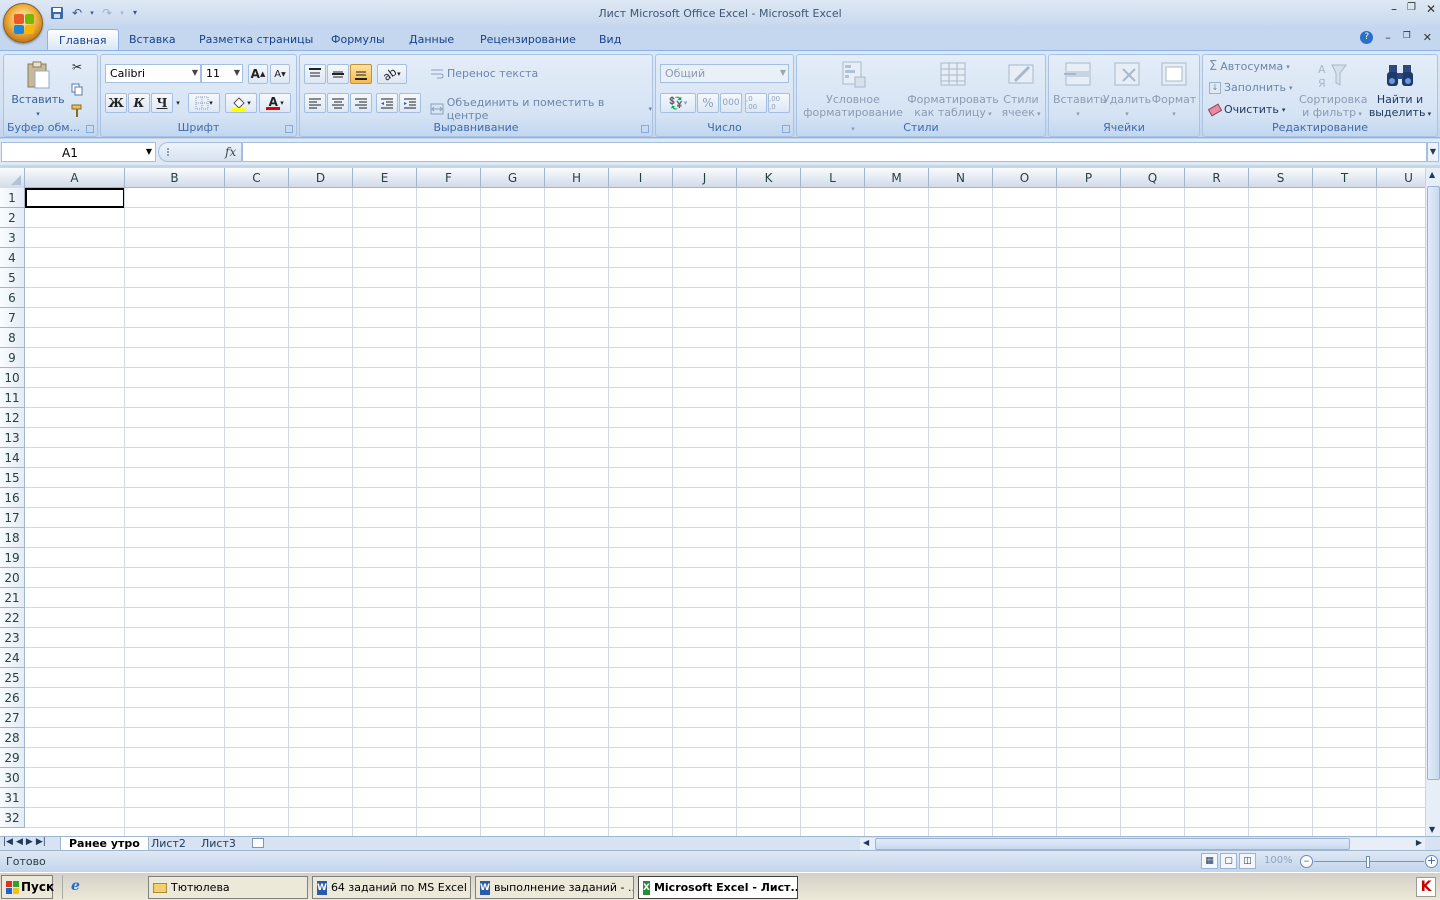 The height and width of the screenshot is (900, 1440). What do you see at coordinates (1089, 178) in the screenshot?
I see `column-header-p: P` at bounding box center [1089, 178].